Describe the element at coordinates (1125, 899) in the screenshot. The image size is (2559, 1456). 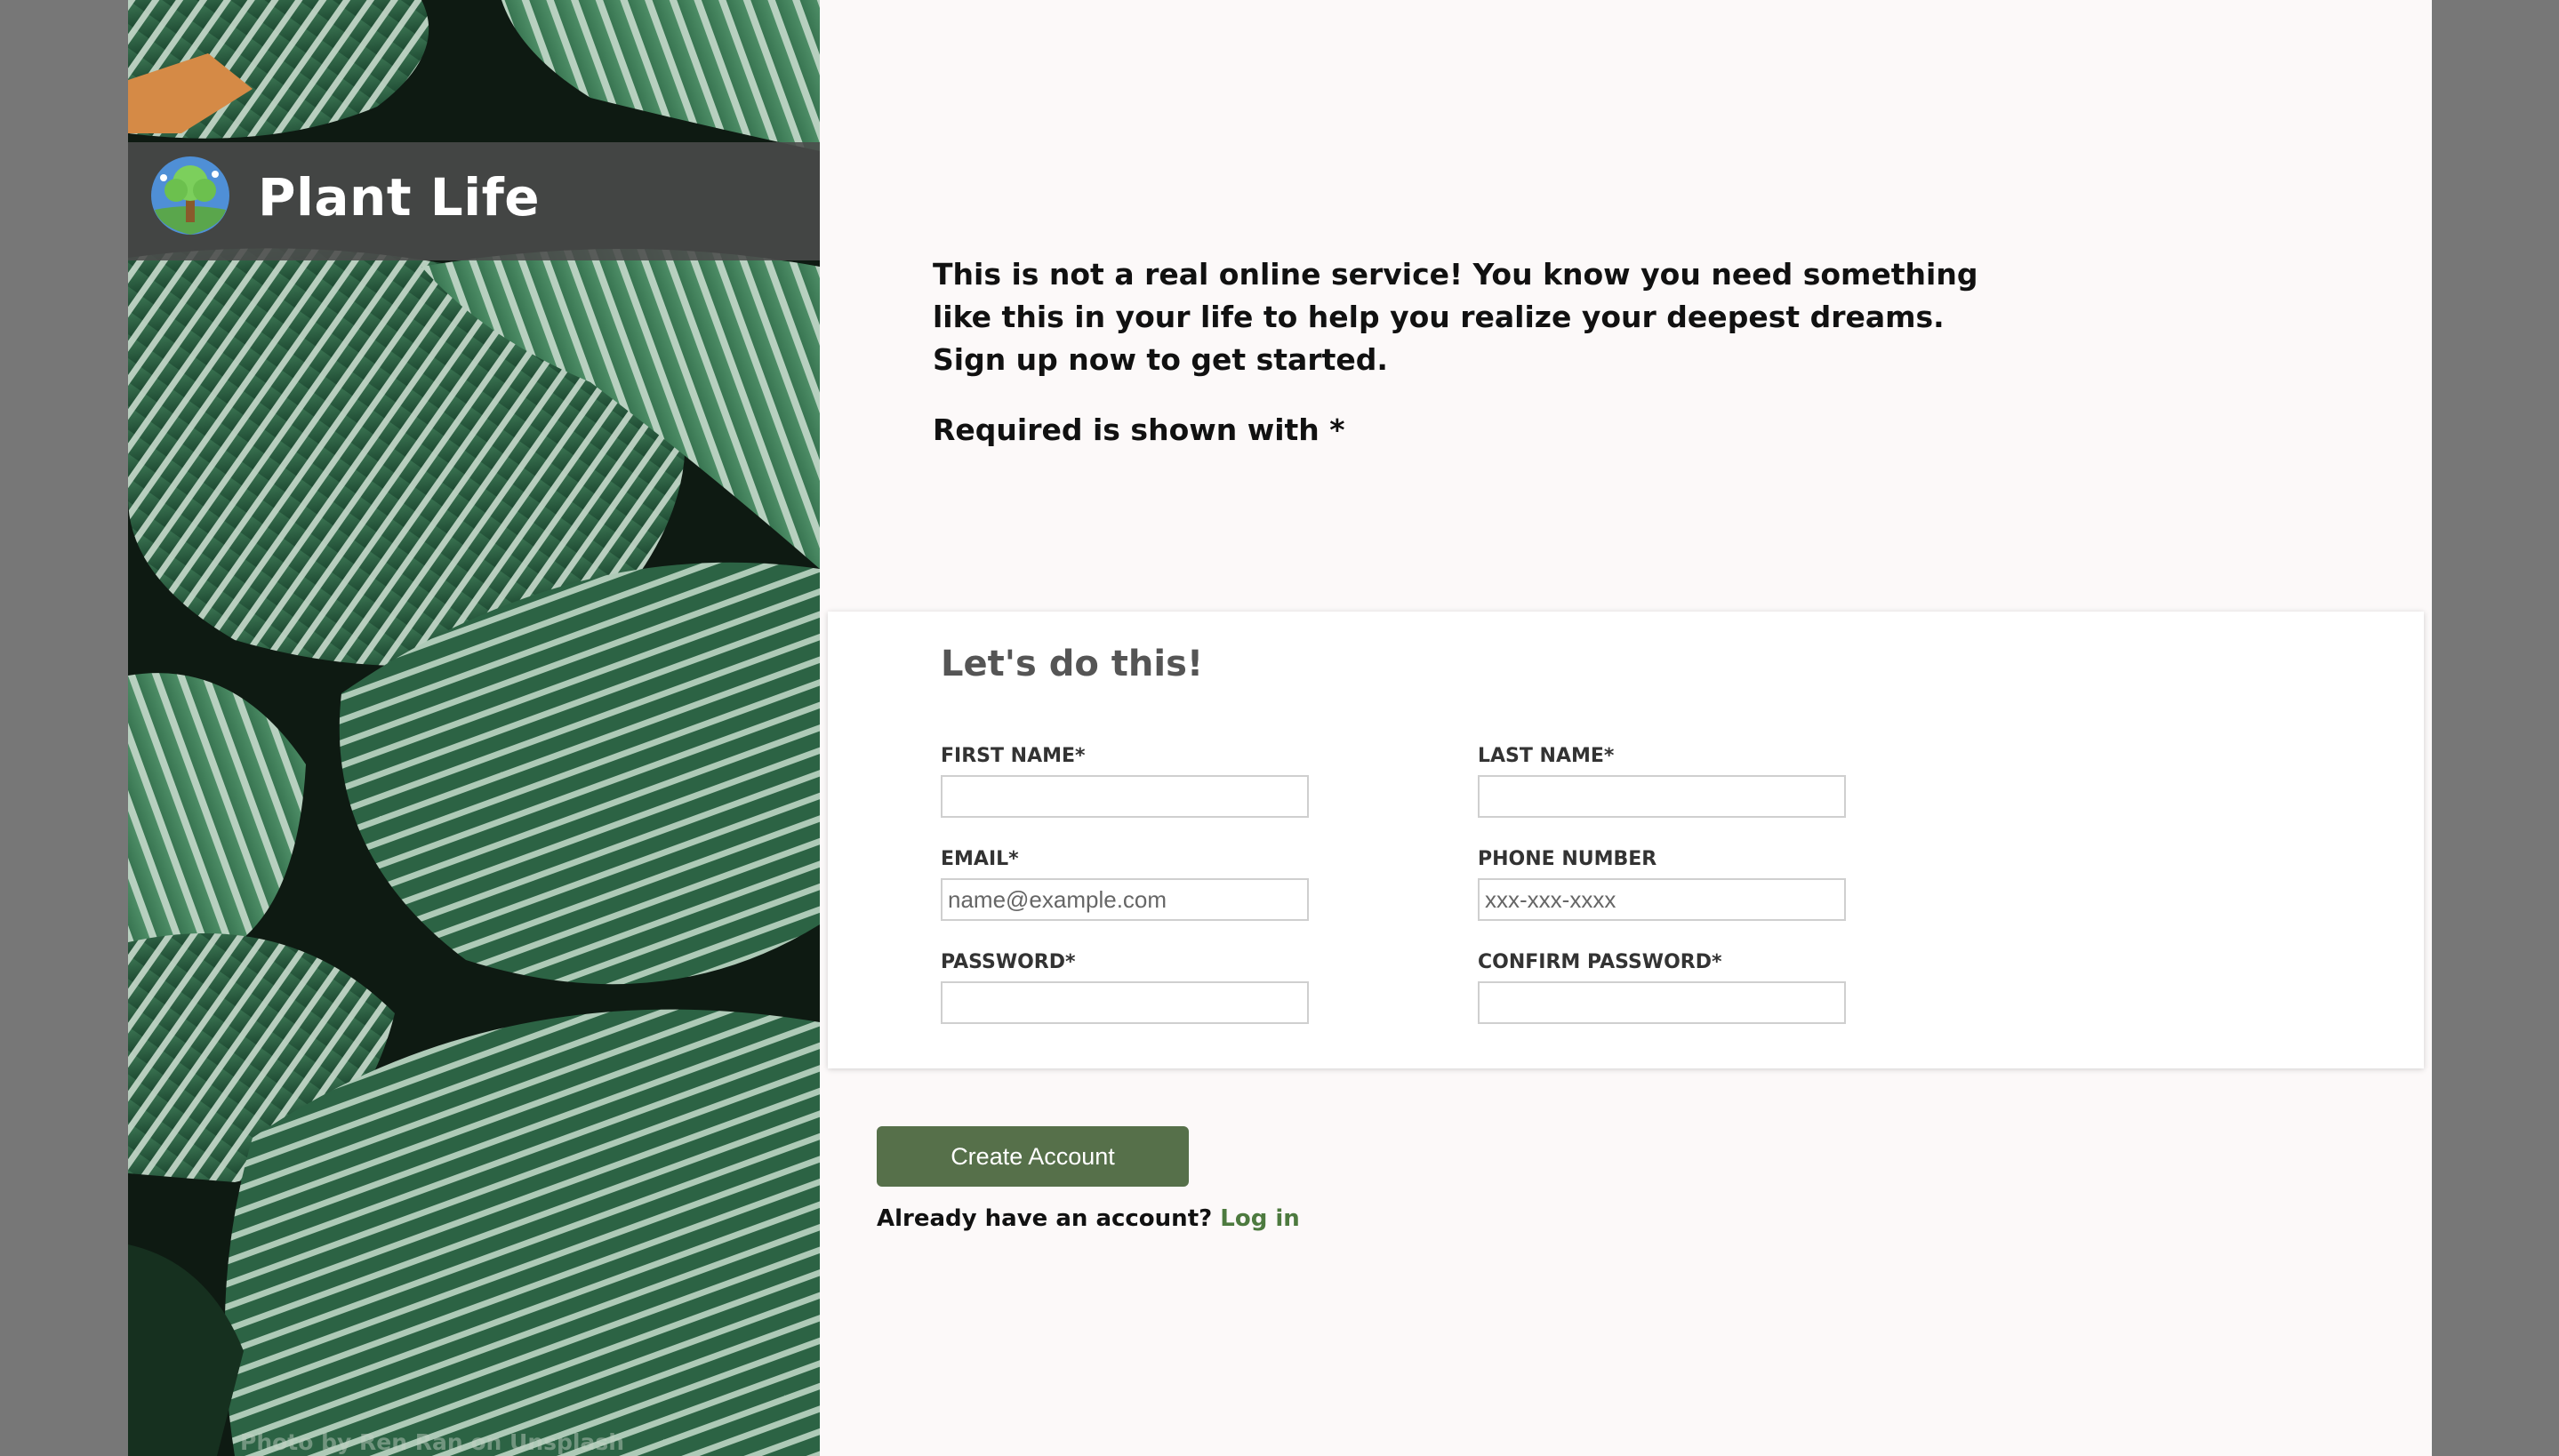
I see `email-input` at that location.